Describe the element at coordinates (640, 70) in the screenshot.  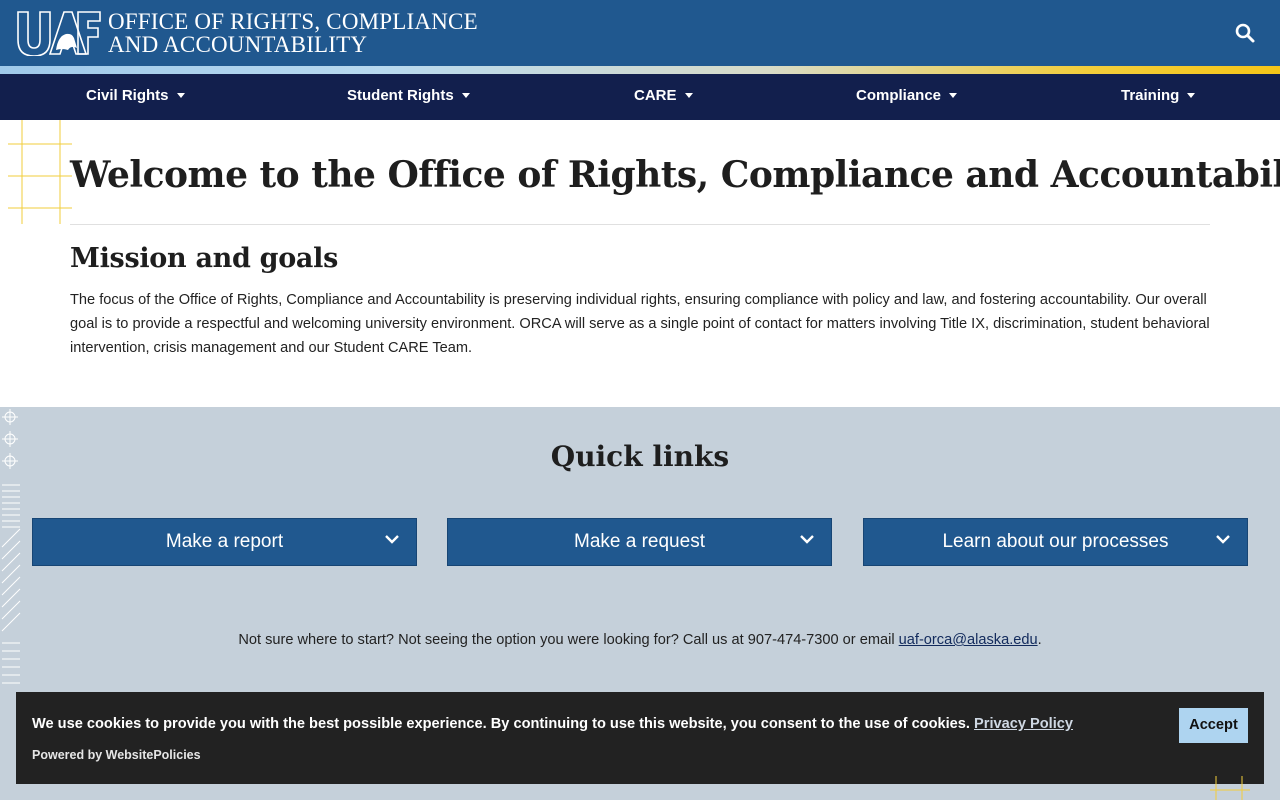
I see `color-stripe` at that location.